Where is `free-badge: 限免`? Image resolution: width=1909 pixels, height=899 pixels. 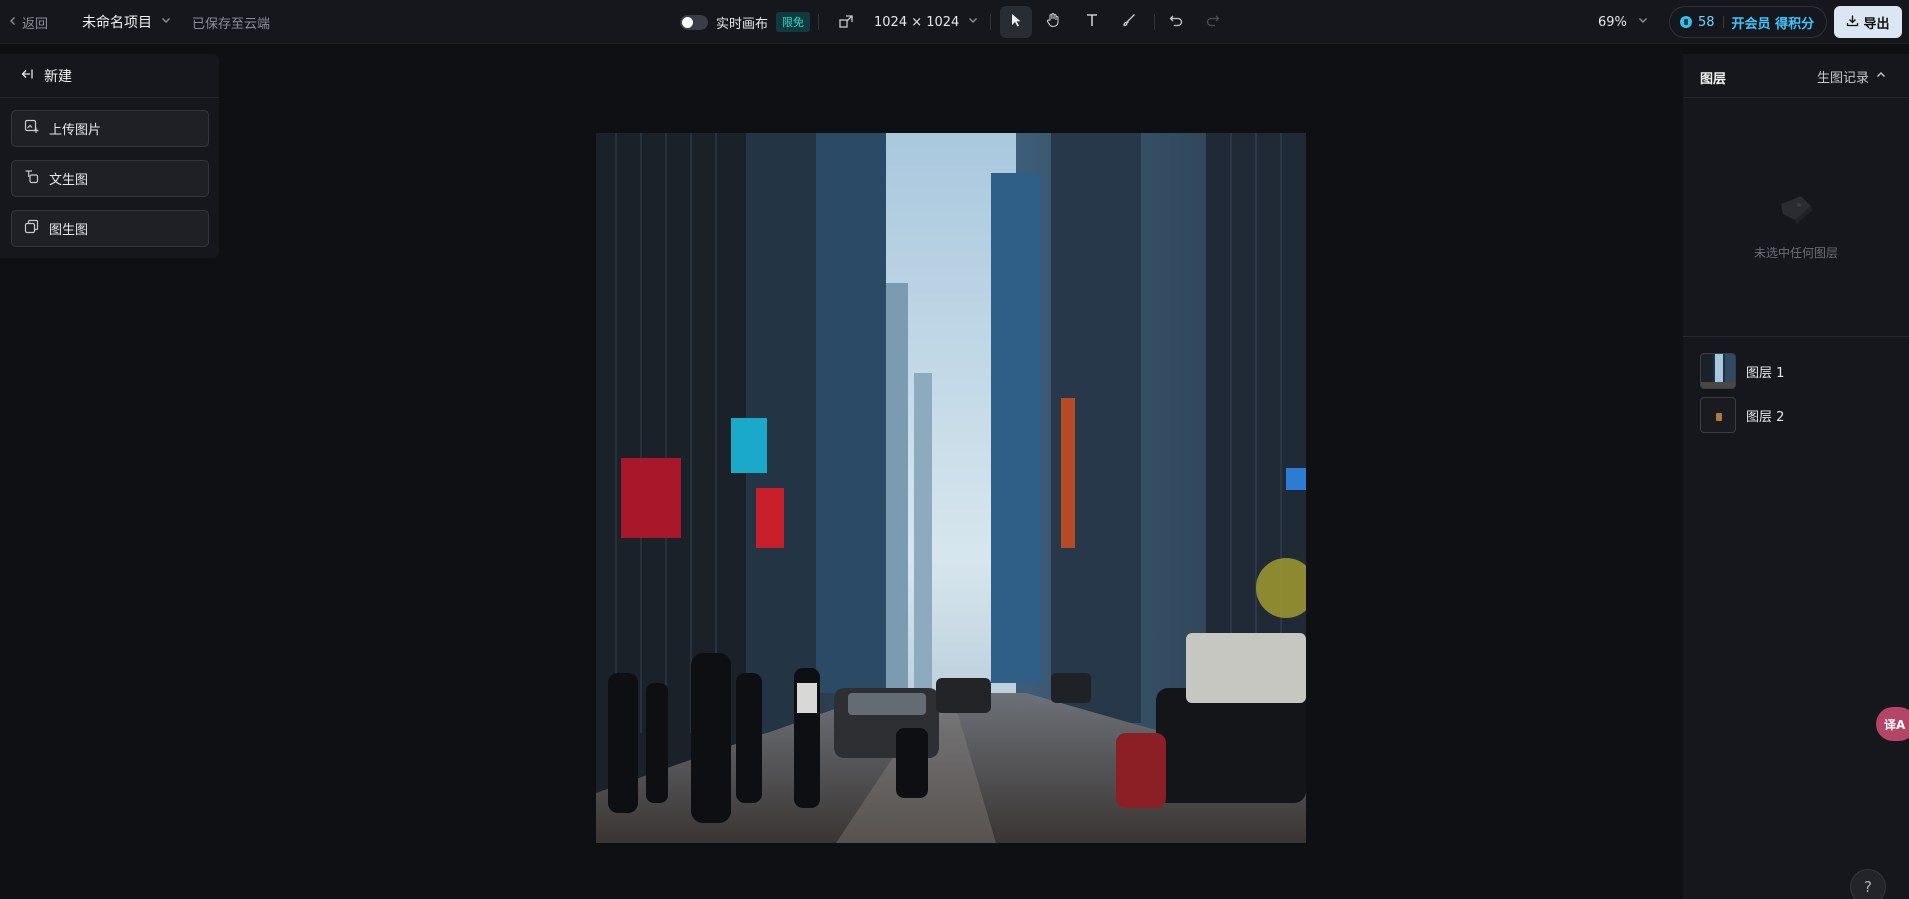
free-badge: 限免 is located at coordinates (793, 22).